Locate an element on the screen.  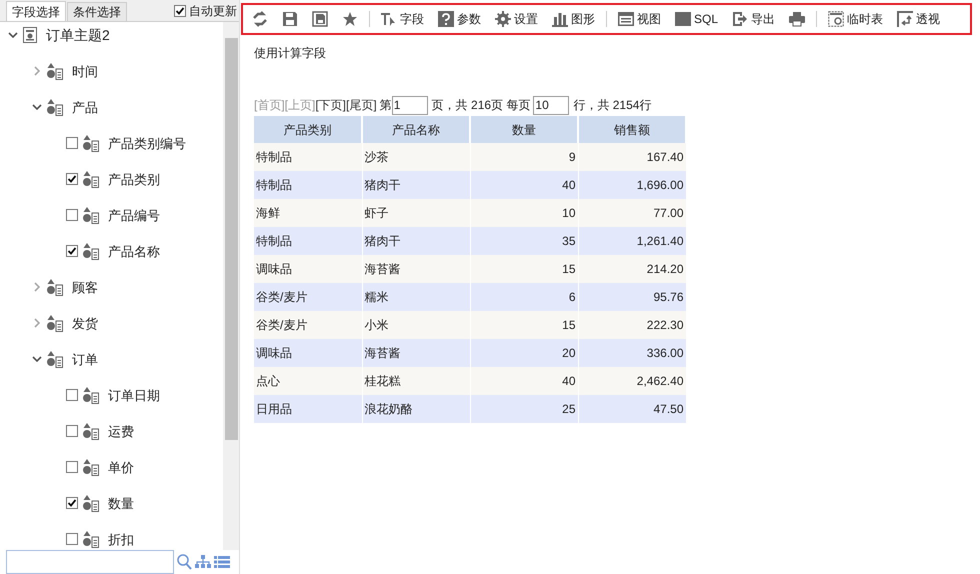
save-as-icon is located at coordinates (320, 19).